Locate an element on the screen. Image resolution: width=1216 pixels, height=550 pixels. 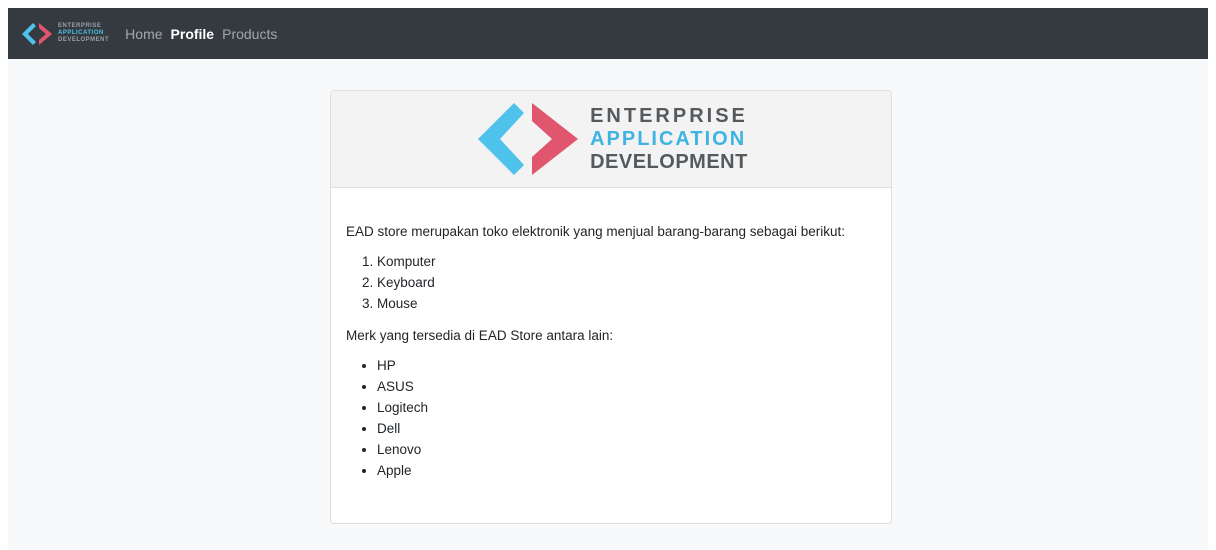
list-item: Lenovo is located at coordinates (626, 449).